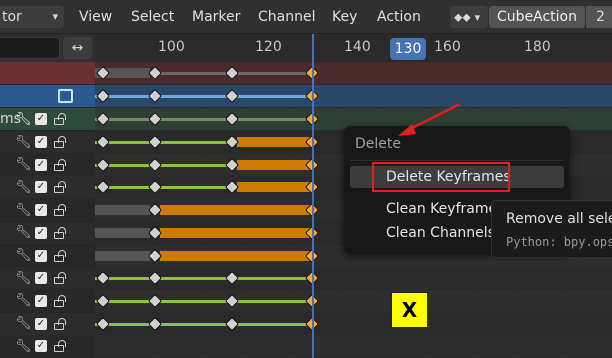 Image resolution: width=612 pixels, height=358 pixels. Describe the element at coordinates (47, 73) in the screenshot. I see `channel-summary` at that location.